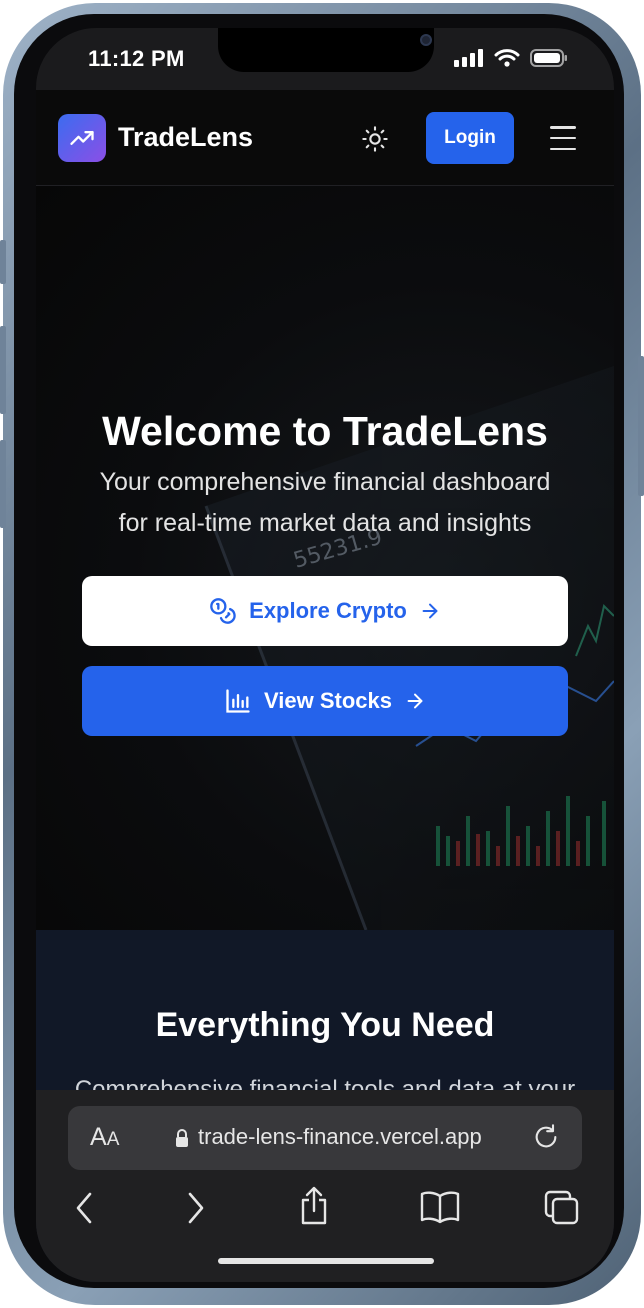 The image size is (644, 1308). Describe the element at coordinates (325, 431) in the screenshot. I see `hero-title: Welcome to TradeLens` at that location.